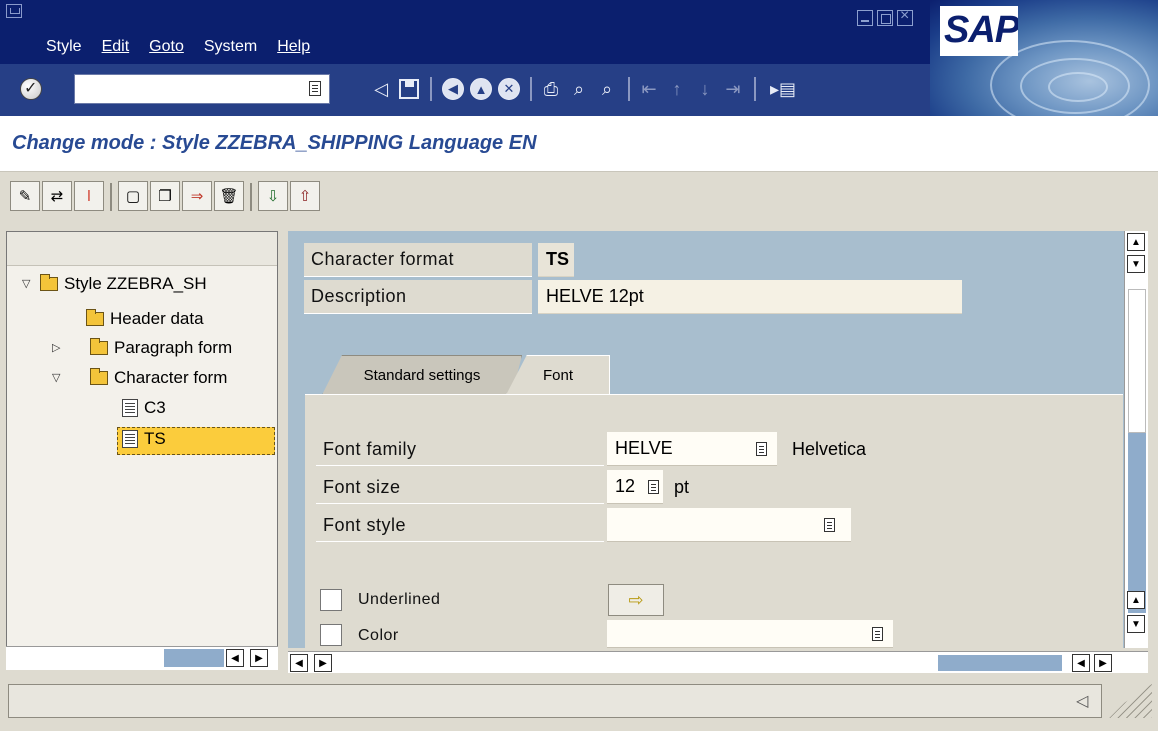 Image resolution: width=1158 pixels, height=731 pixels. Describe the element at coordinates (166, 47) in the screenshot. I see `menu-goto: Goto` at that location.